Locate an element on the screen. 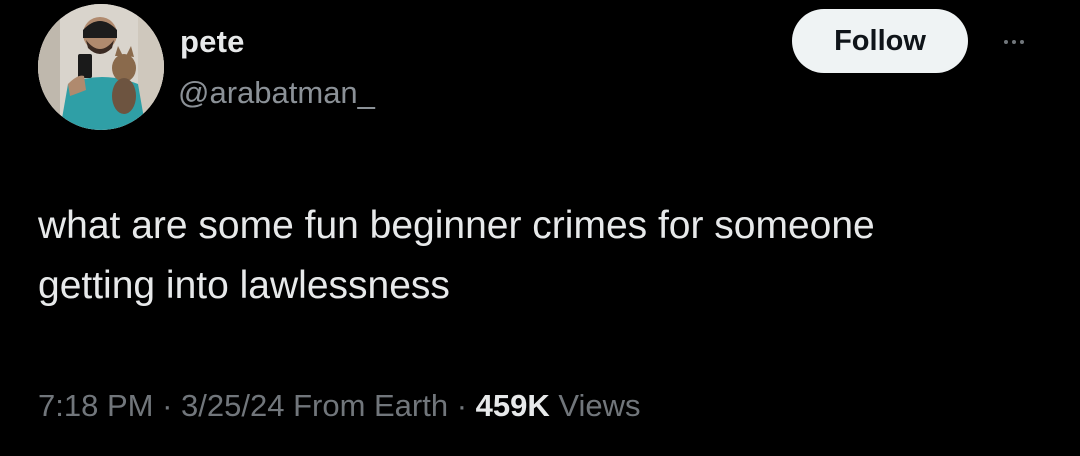 This screenshot has width=1080, height=456. user-handle: @arabatman_ is located at coordinates (276, 93).